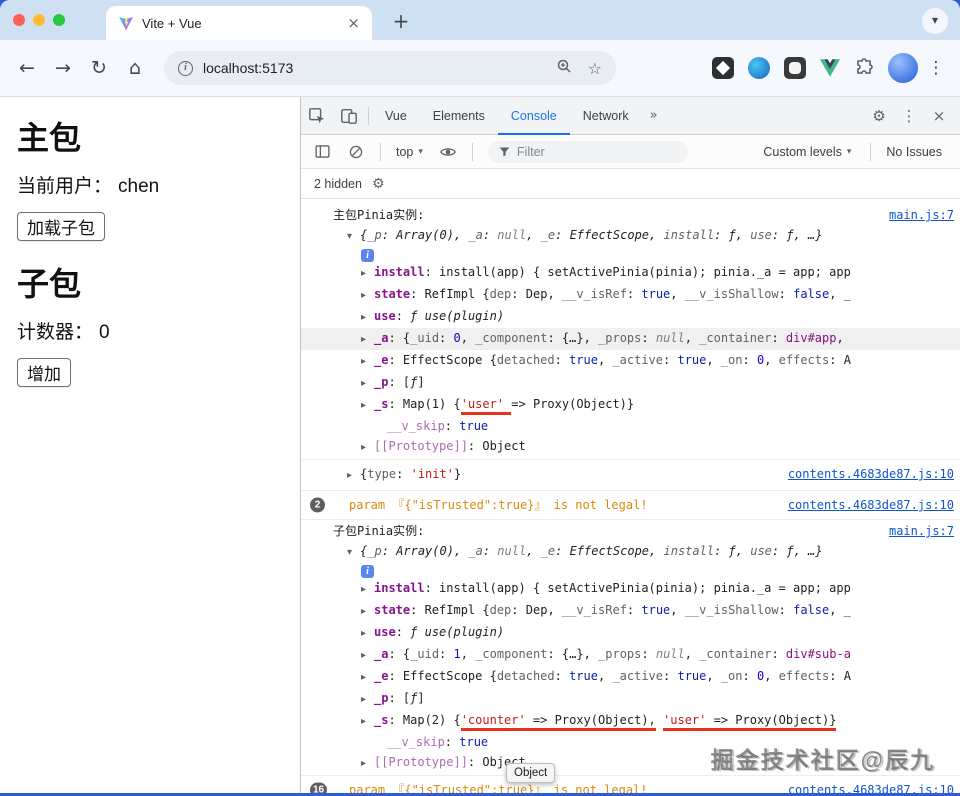  Describe the element at coordinates (620, 654) in the screenshot. I see `console-text: _props` at that location.